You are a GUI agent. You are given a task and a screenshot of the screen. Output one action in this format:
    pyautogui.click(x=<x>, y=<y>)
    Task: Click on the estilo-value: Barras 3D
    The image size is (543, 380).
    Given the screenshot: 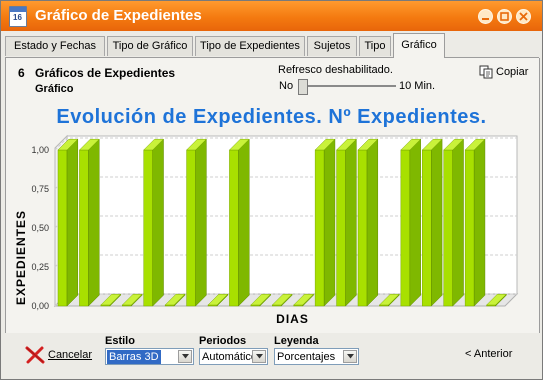 What is the action you would take?
    pyautogui.click(x=134, y=357)
    